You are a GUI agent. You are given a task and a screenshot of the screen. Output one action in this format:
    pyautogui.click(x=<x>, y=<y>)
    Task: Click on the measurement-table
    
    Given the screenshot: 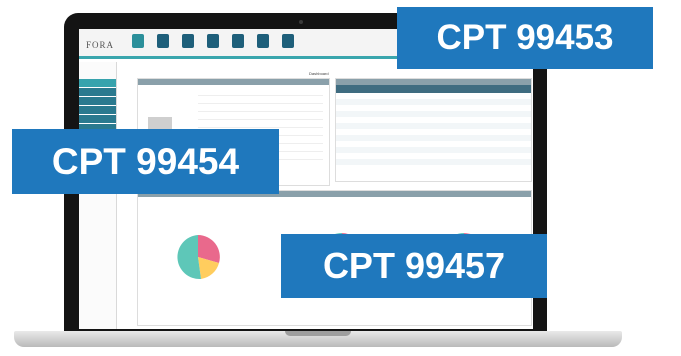 What is the action you would take?
    pyautogui.click(x=433, y=130)
    